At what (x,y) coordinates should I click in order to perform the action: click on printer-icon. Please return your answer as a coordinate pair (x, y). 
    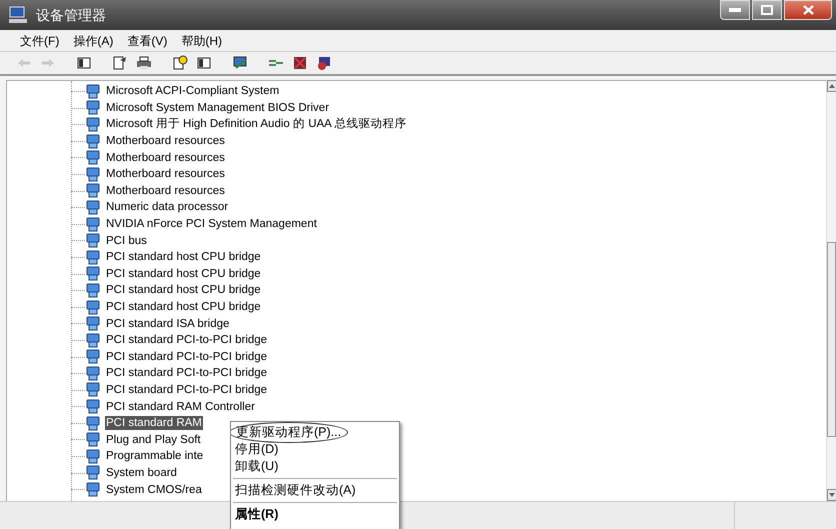
    Looking at the image, I should click on (144, 63).